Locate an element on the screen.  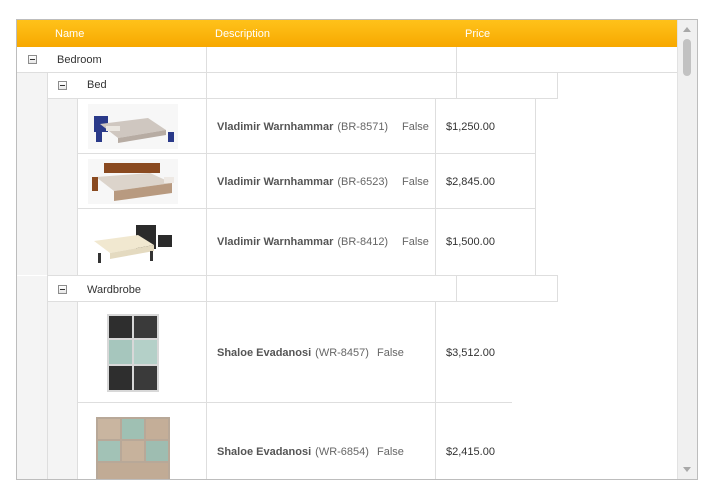
product-name: Vladimir Warnhammar (BR-8571) is located at coordinates (303, 127).